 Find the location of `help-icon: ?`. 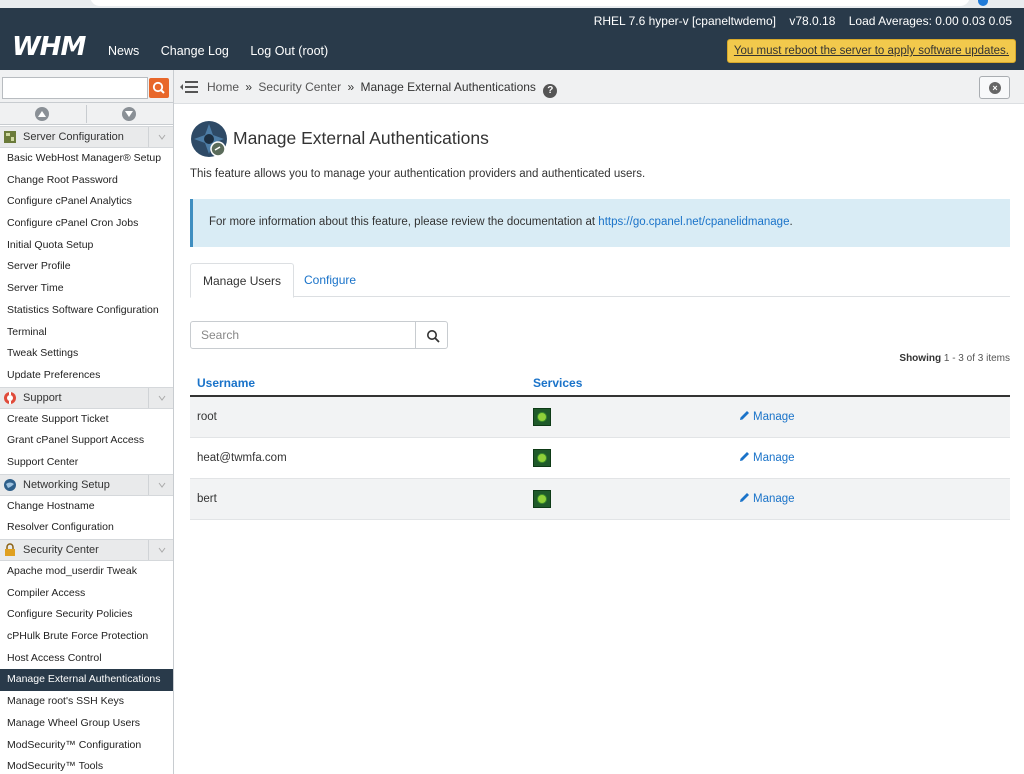

help-icon: ? is located at coordinates (550, 91).